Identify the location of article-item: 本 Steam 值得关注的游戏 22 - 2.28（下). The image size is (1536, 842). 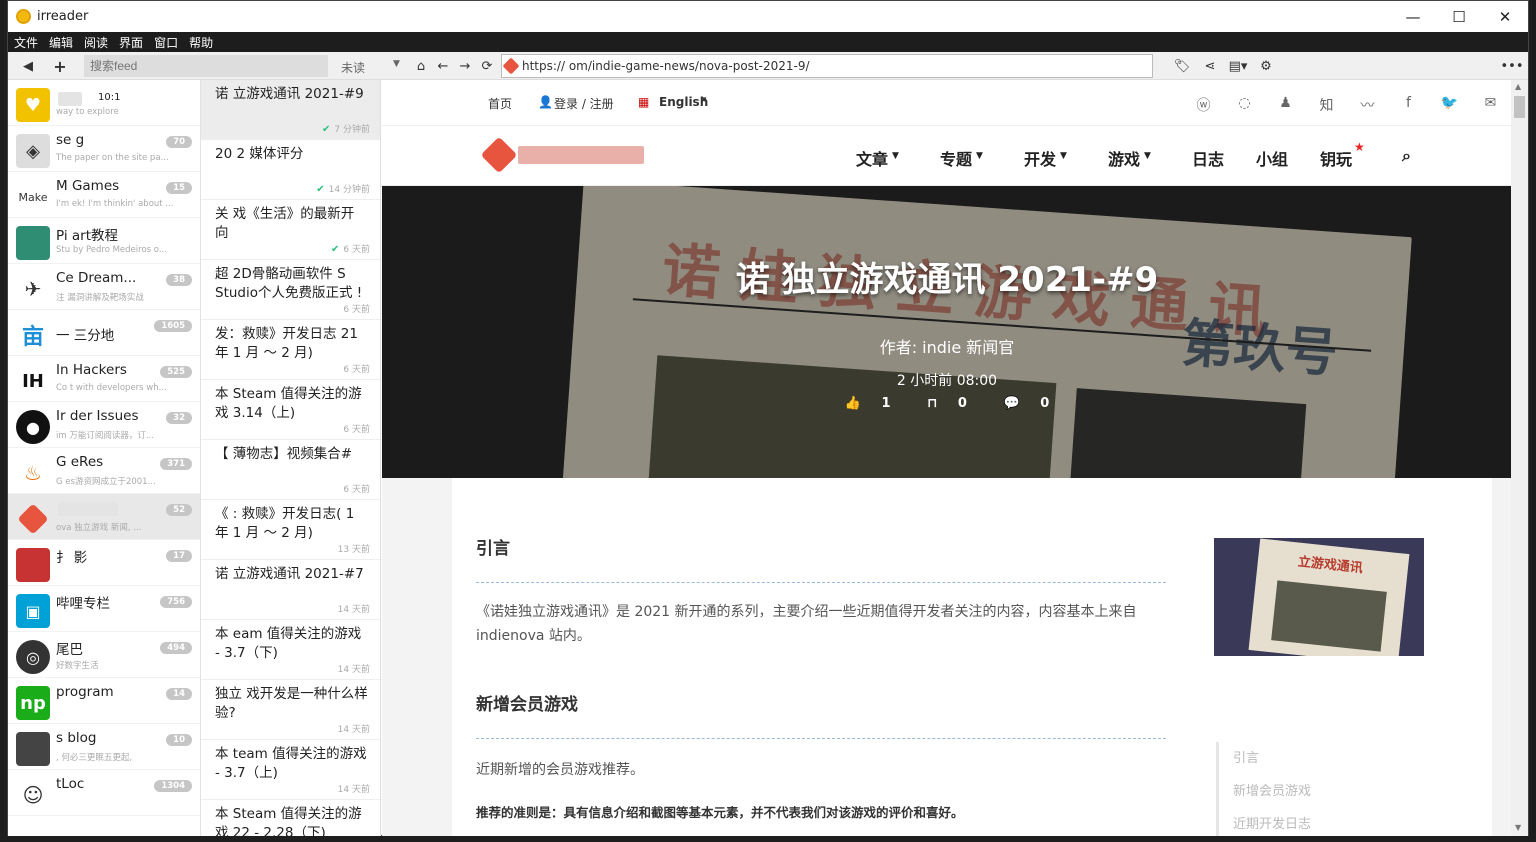
(290, 818).